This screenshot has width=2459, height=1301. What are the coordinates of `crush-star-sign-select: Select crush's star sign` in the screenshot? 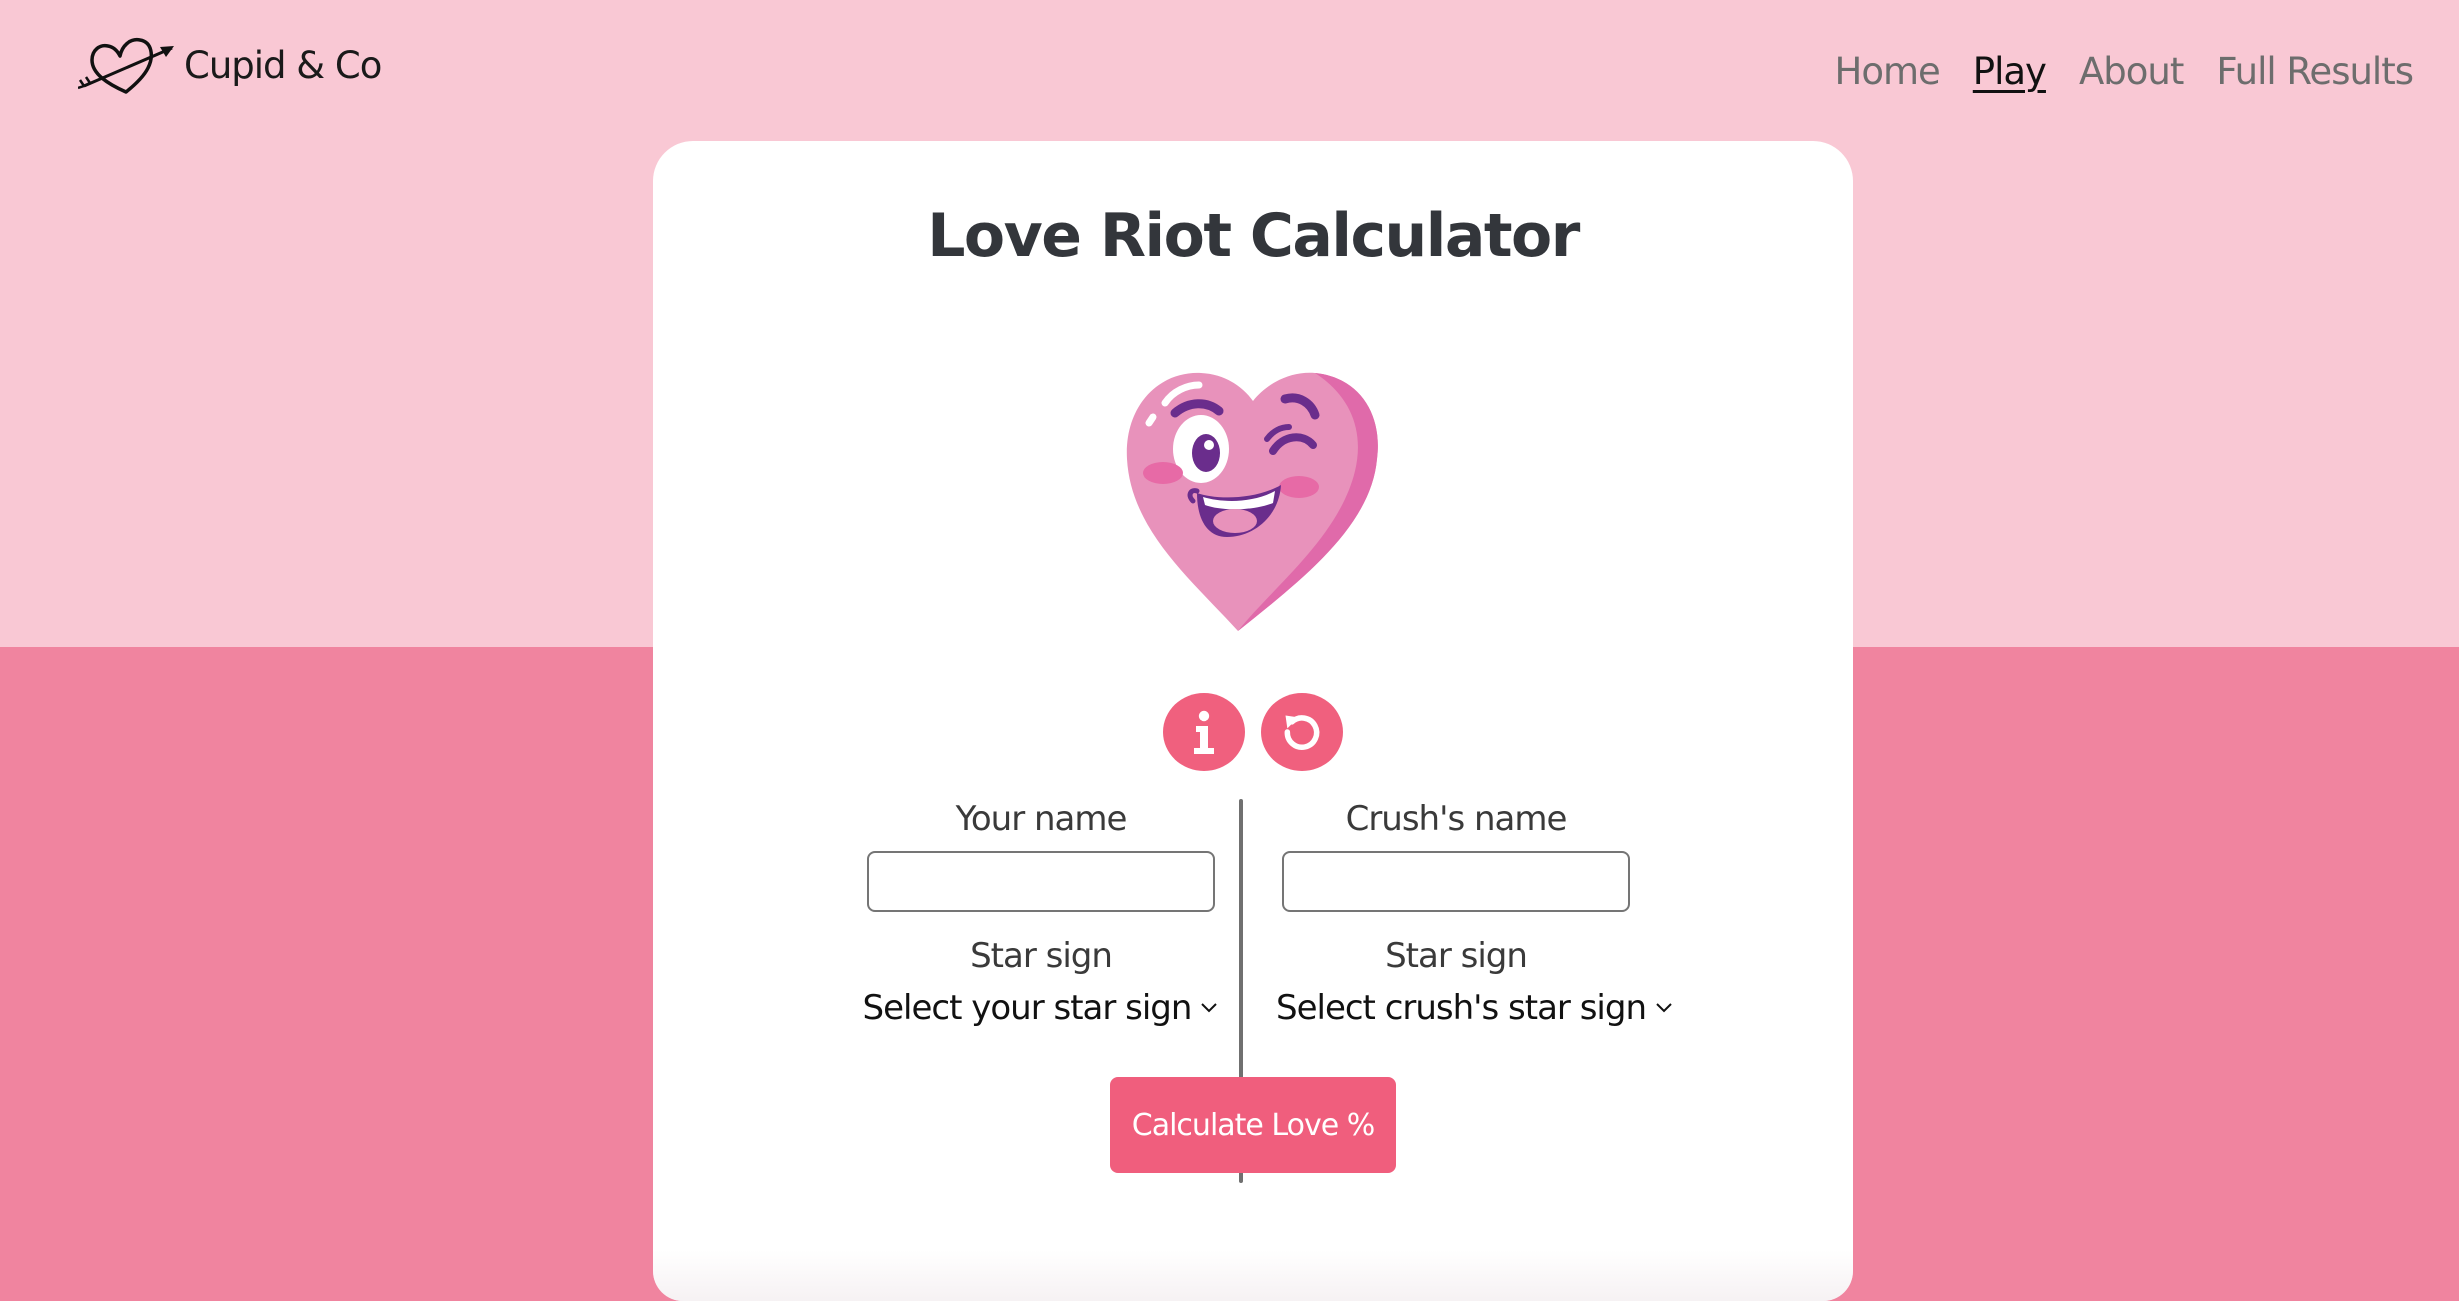 It's located at (1475, 1008).